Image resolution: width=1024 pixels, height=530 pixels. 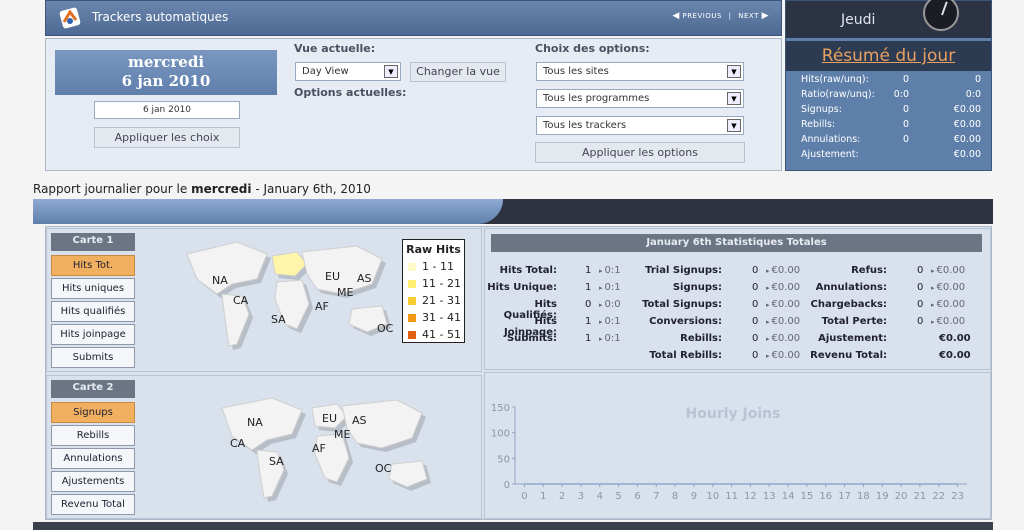 I want to click on x-tick-label: 23, so click(x=957, y=496).